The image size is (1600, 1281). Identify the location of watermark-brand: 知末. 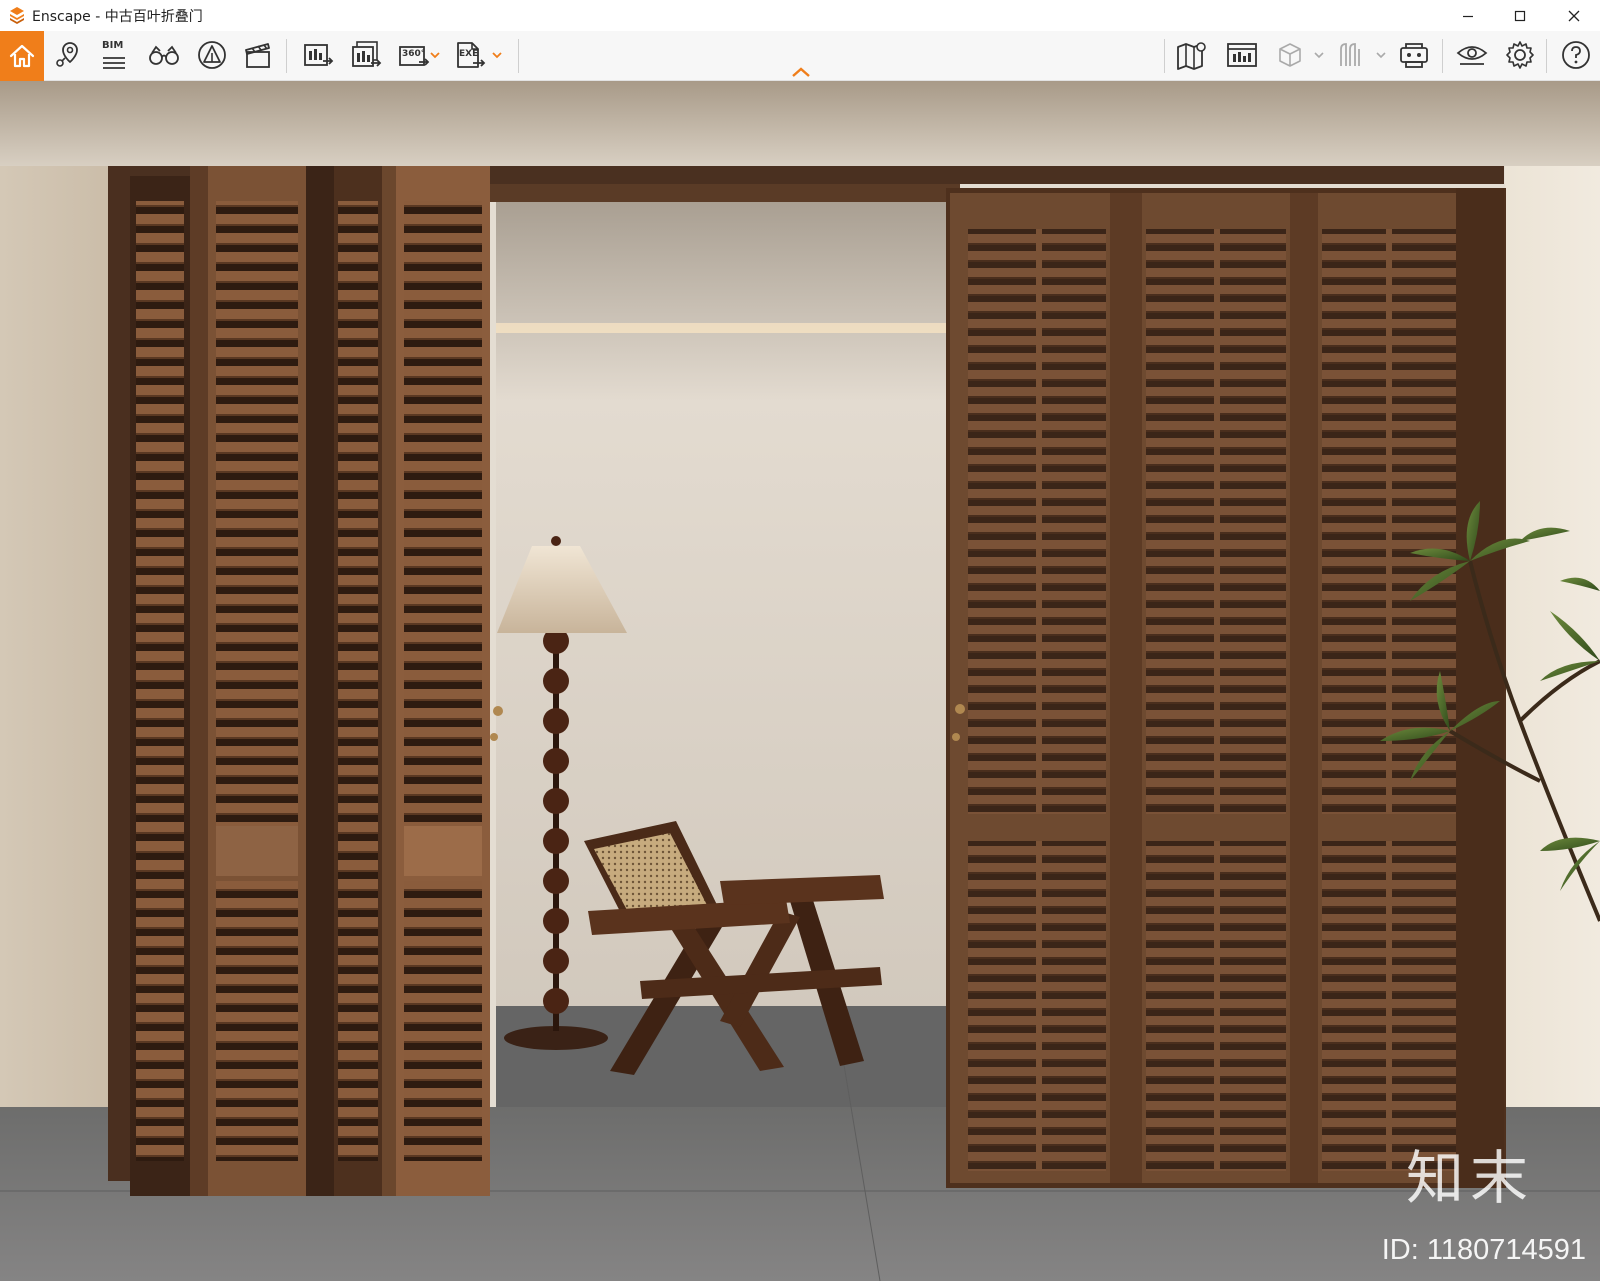
(1469, 1178).